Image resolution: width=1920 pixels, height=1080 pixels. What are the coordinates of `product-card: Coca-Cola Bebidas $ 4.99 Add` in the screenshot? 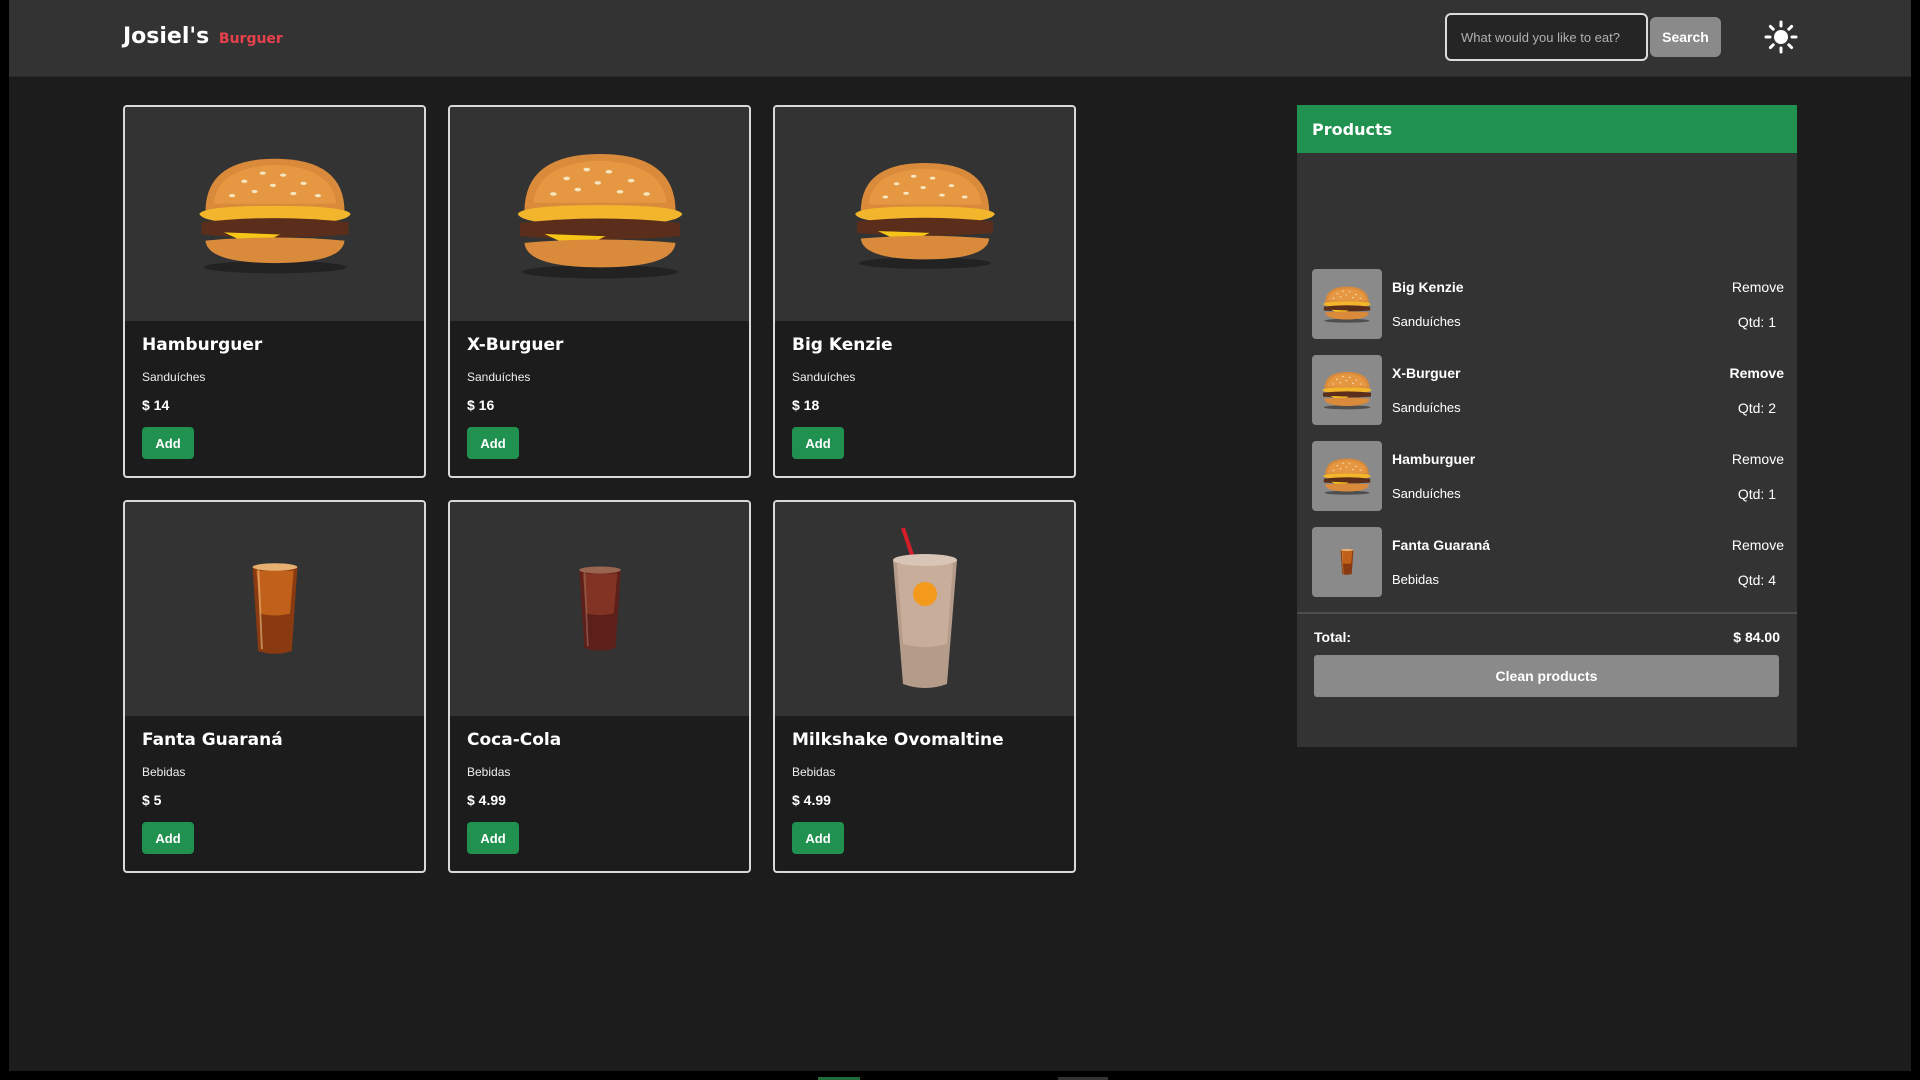 It's located at (599, 686).